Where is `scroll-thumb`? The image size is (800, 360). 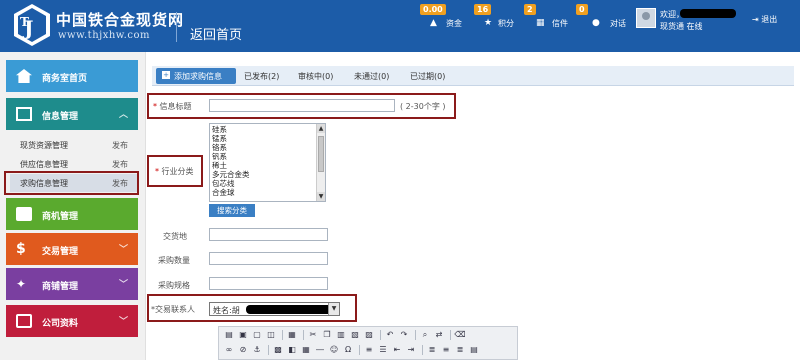 scroll-thumb is located at coordinates (321, 154).